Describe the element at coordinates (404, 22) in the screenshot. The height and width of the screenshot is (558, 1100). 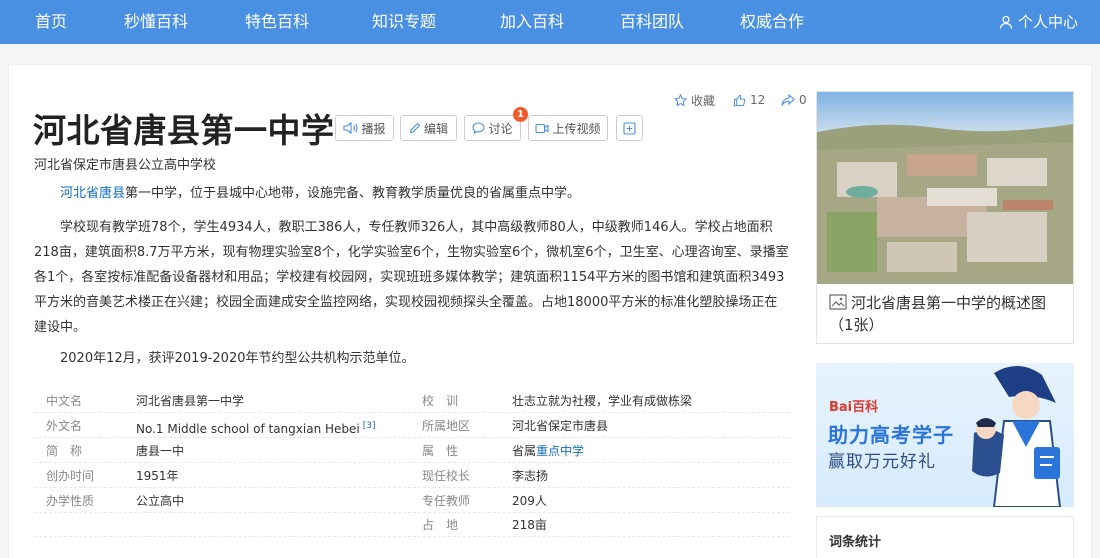
I see `nav-topics: 知识专题` at that location.